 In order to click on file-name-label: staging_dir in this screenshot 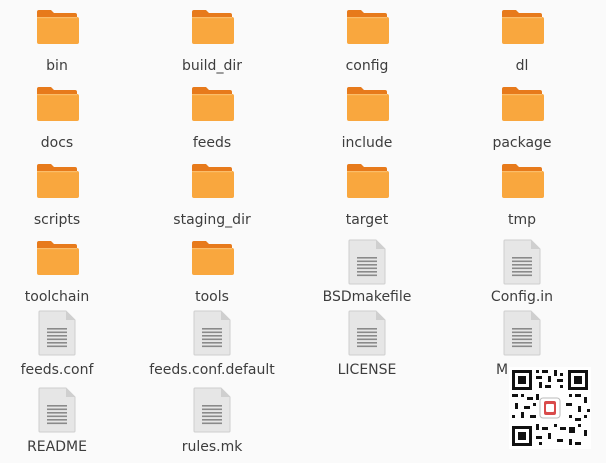, I will do `click(212, 220)`.